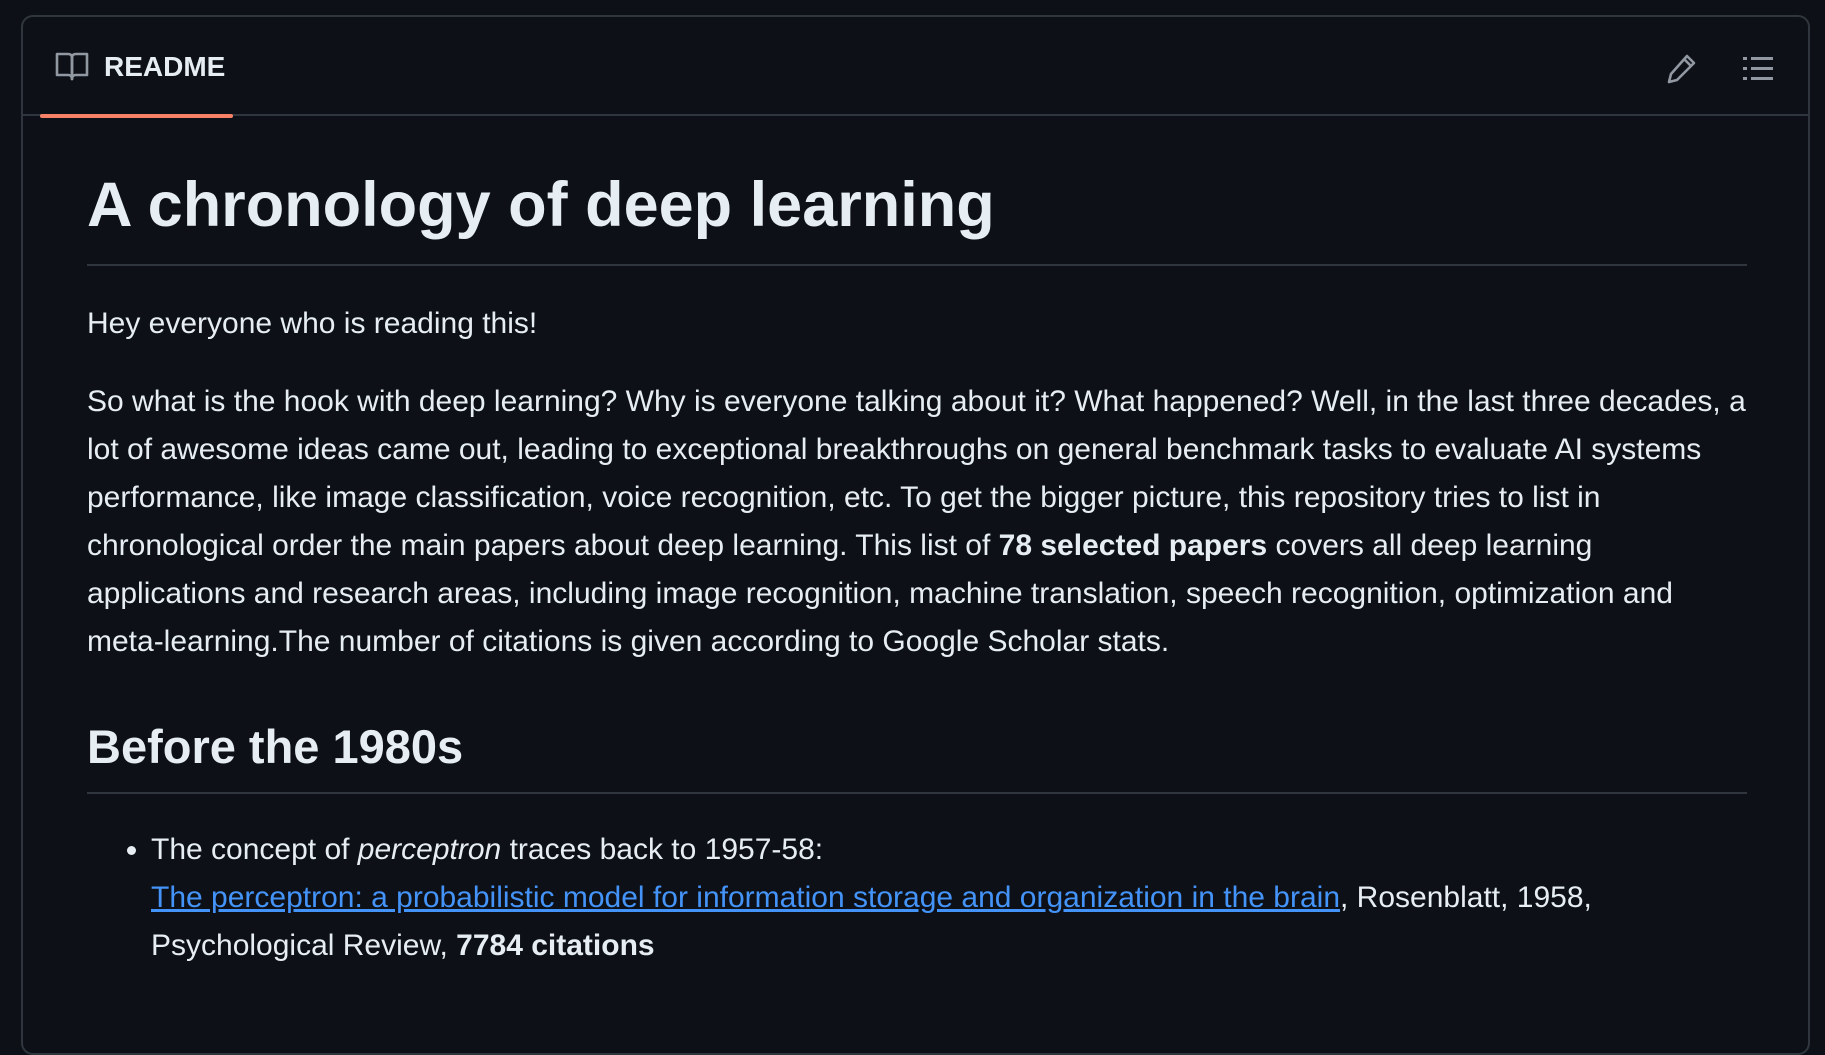 The width and height of the screenshot is (1825, 1055). What do you see at coordinates (136, 116) in the screenshot?
I see `tab-active-indicator` at bounding box center [136, 116].